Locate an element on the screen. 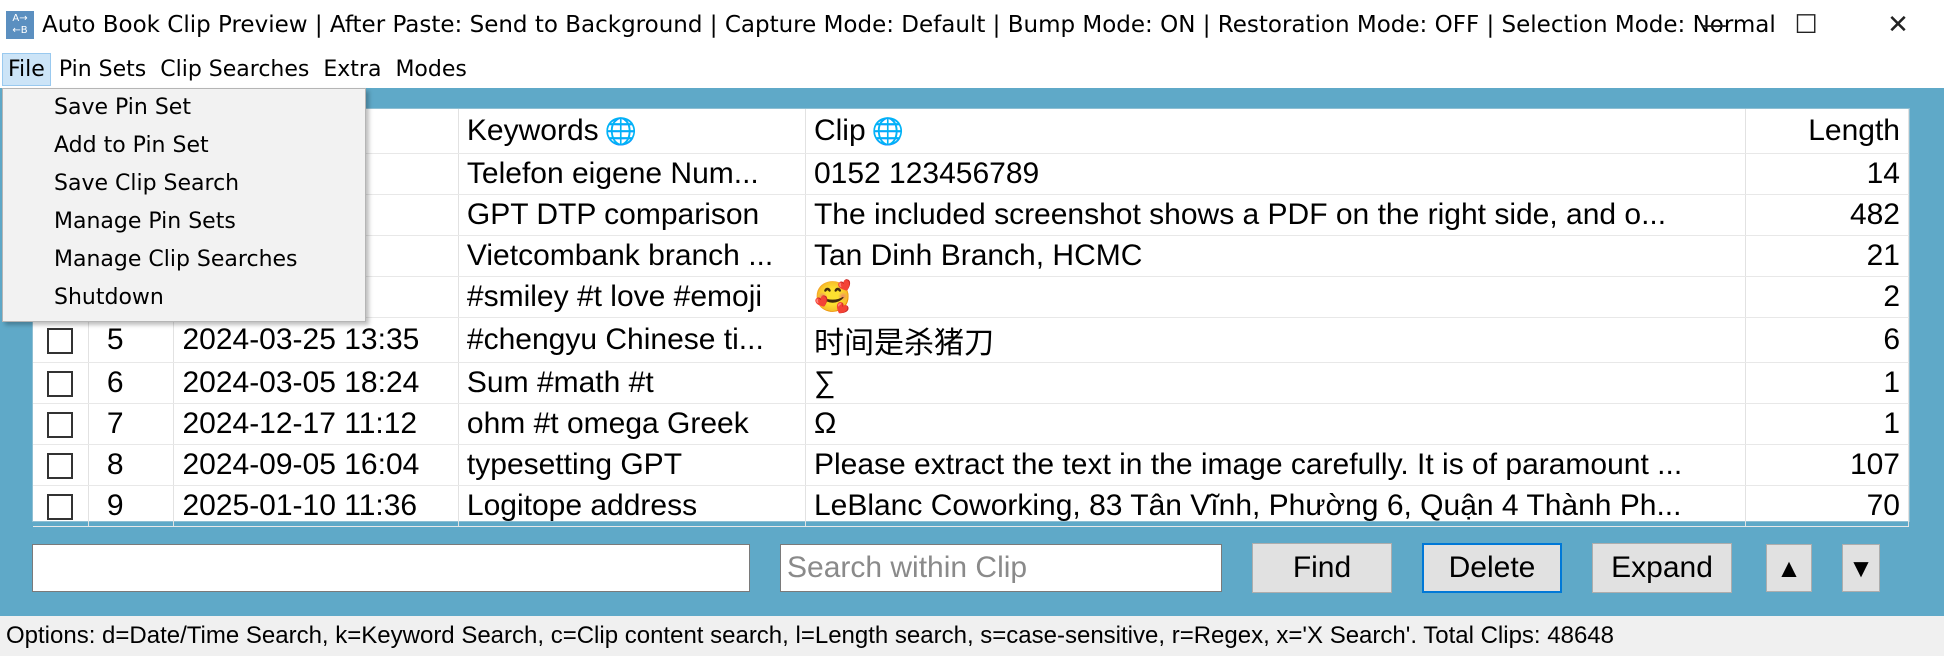 Image resolution: width=1944 pixels, height=656 pixels. menu-shutdown: Shutdown is located at coordinates (184, 298).